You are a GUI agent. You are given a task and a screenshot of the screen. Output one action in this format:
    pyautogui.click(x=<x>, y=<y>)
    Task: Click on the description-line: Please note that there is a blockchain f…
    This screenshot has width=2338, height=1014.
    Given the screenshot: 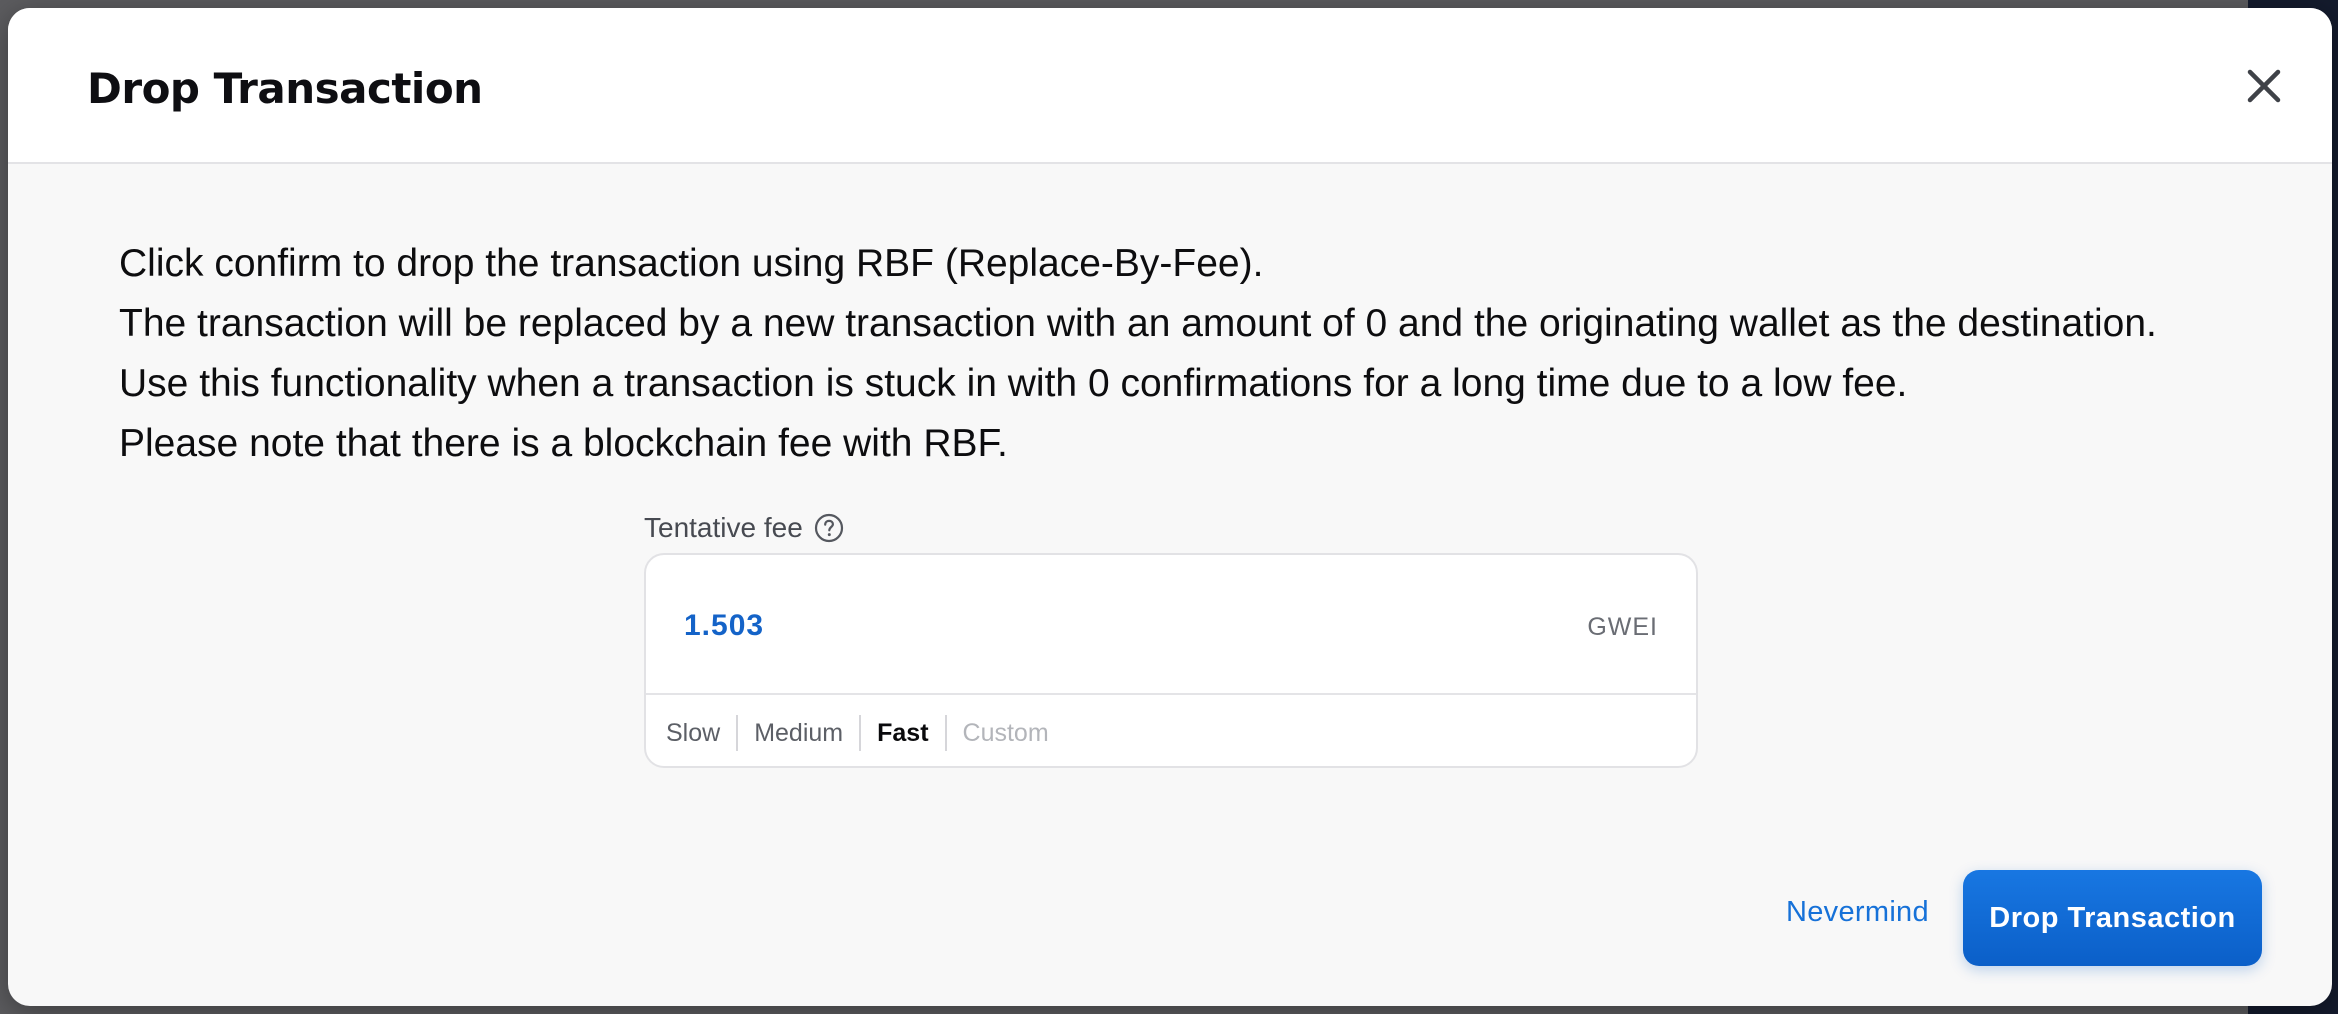 What is the action you would take?
    pyautogui.click(x=563, y=443)
    